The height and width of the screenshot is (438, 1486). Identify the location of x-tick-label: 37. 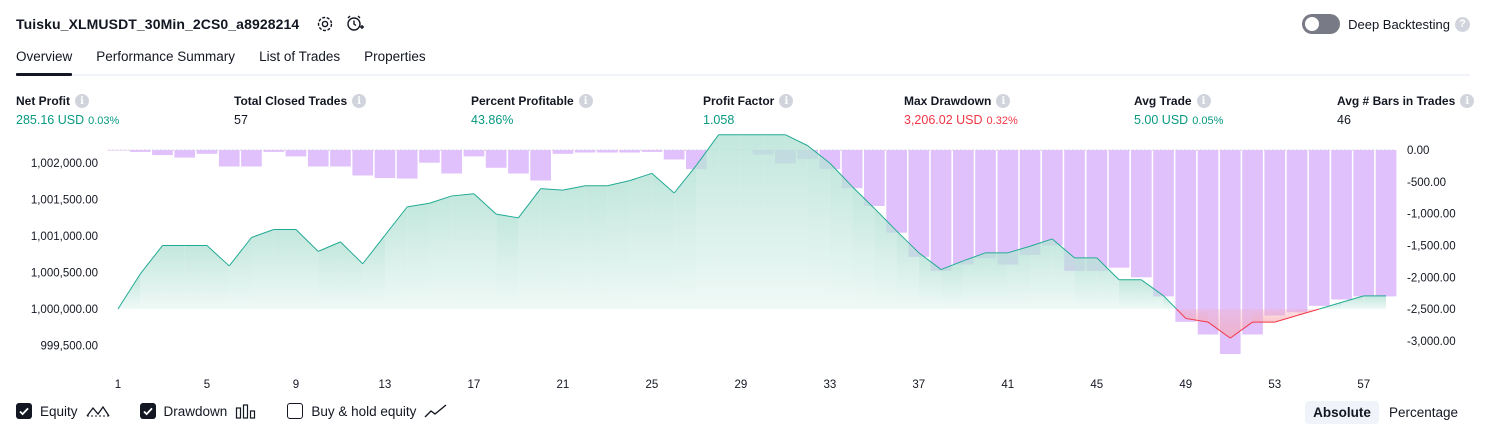
(918, 385).